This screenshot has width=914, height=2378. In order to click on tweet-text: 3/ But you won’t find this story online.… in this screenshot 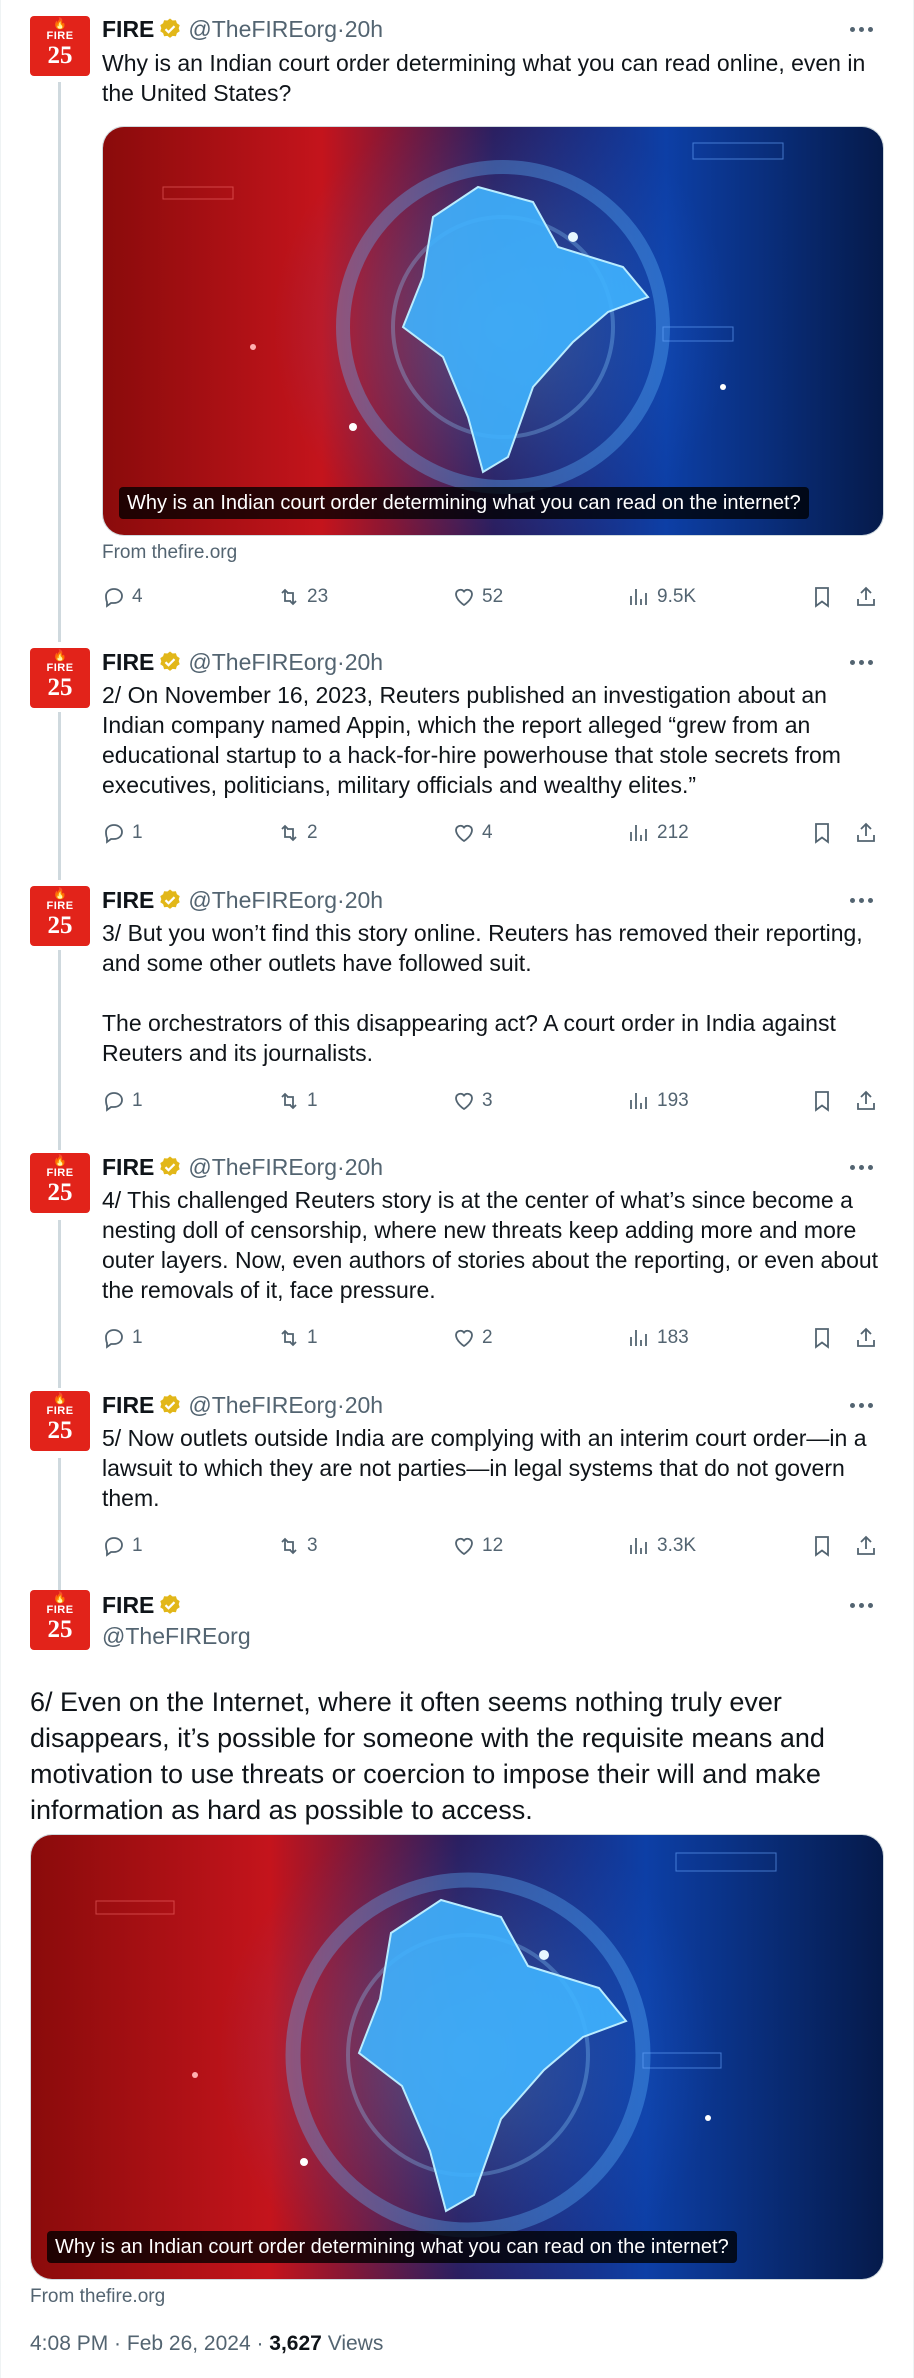, I will do `click(482, 993)`.